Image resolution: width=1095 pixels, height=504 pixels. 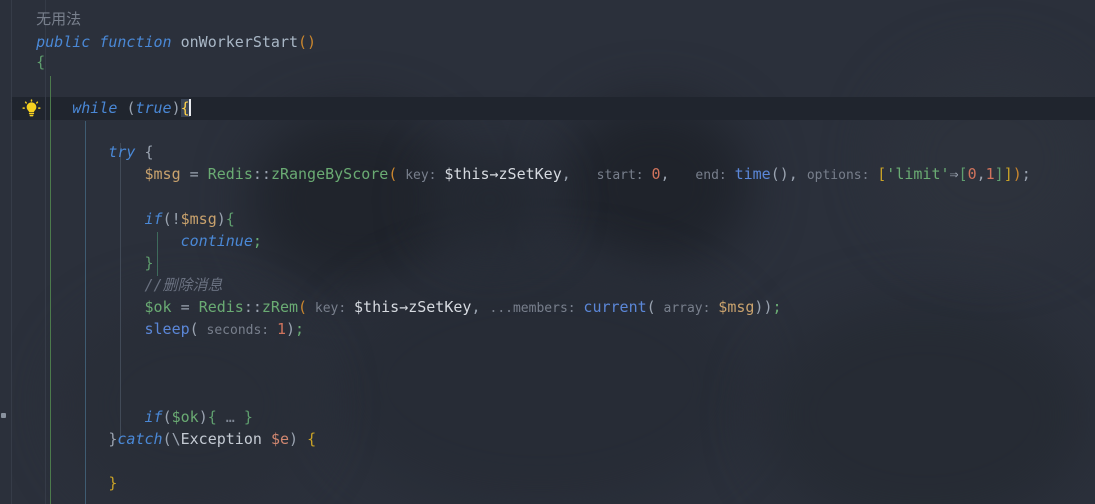 What do you see at coordinates (279, 439) in the screenshot?
I see `code-token: $e` at bounding box center [279, 439].